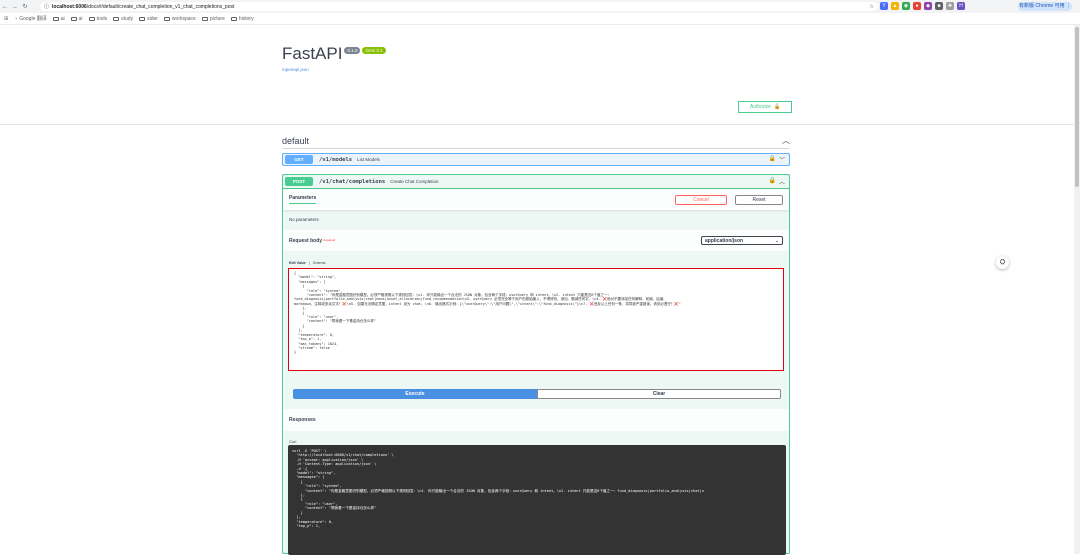 Image resolution: width=1080 pixels, height=555 pixels. What do you see at coordinates (296, 140) in the screenshot?
I see `tag-name: default` at bounding box center [296, 140].